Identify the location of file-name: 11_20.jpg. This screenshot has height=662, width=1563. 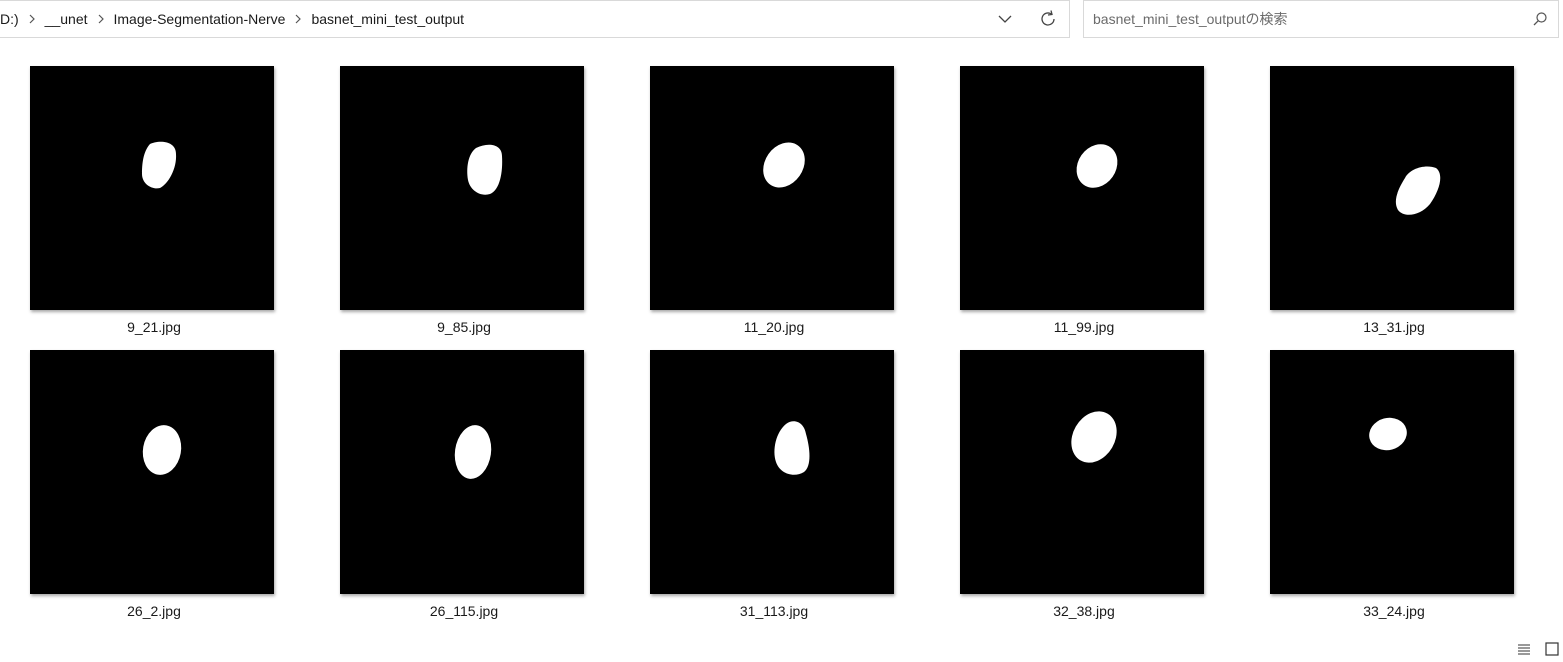
(774, 327).